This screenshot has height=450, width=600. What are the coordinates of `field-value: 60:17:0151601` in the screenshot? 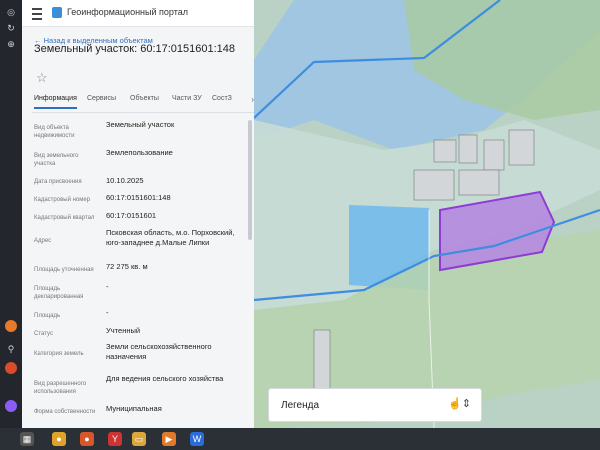 It's located at (131, 215).